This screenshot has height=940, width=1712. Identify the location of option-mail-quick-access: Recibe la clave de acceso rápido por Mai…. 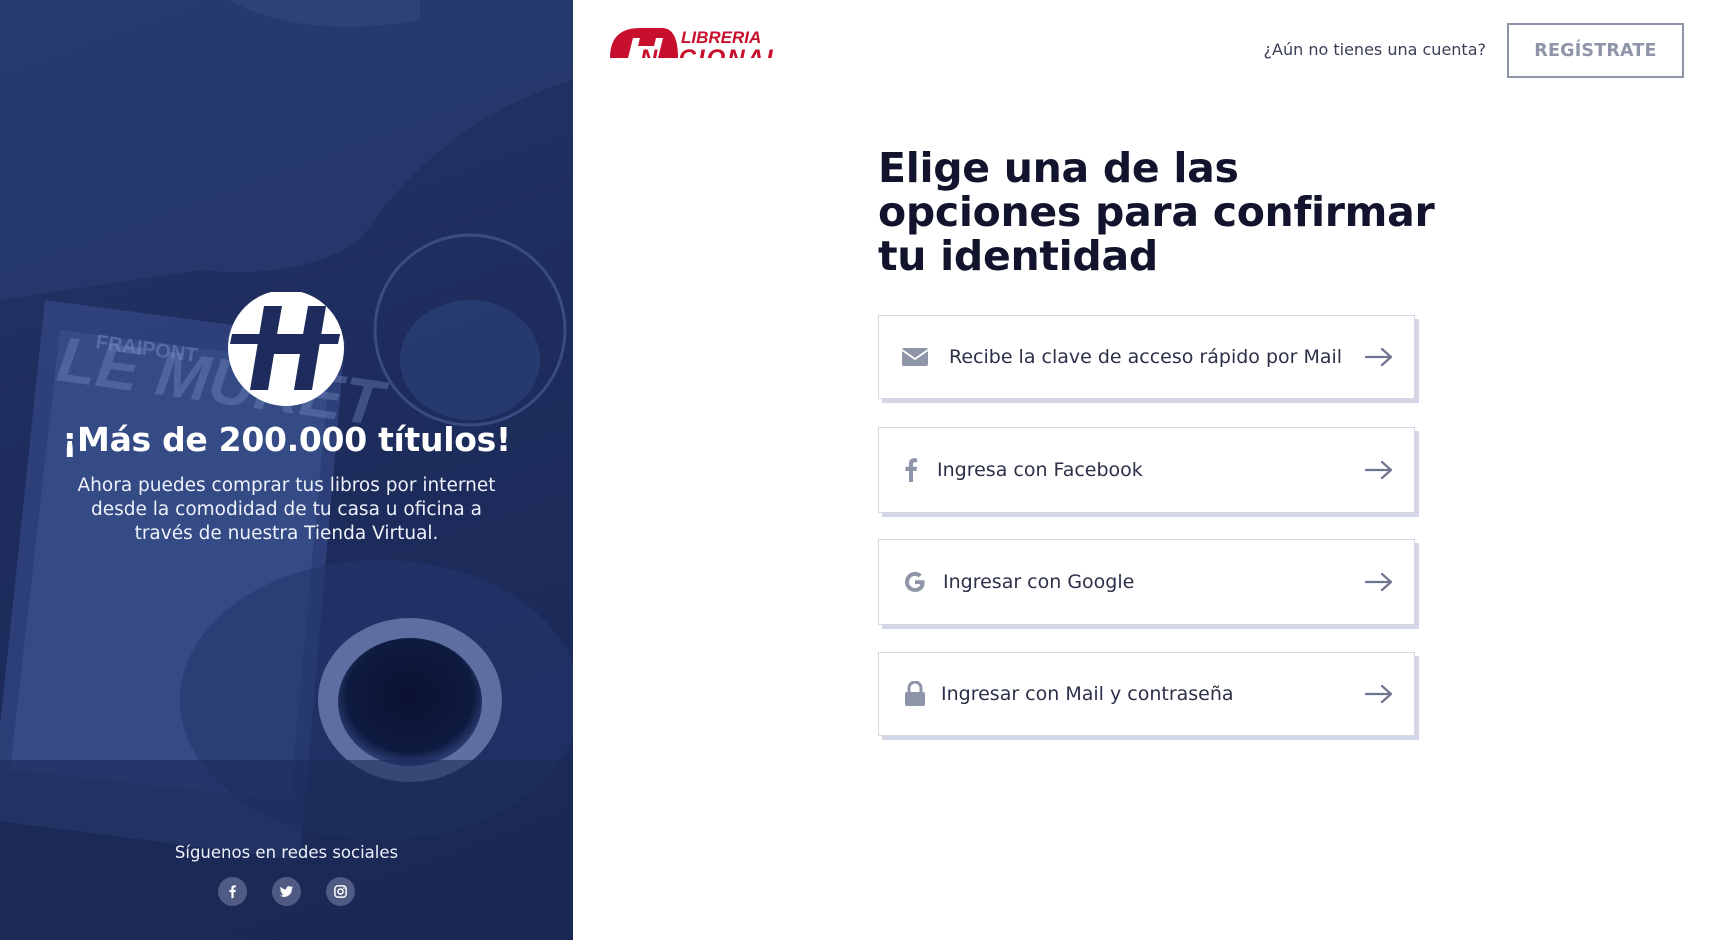
(1146, 357).